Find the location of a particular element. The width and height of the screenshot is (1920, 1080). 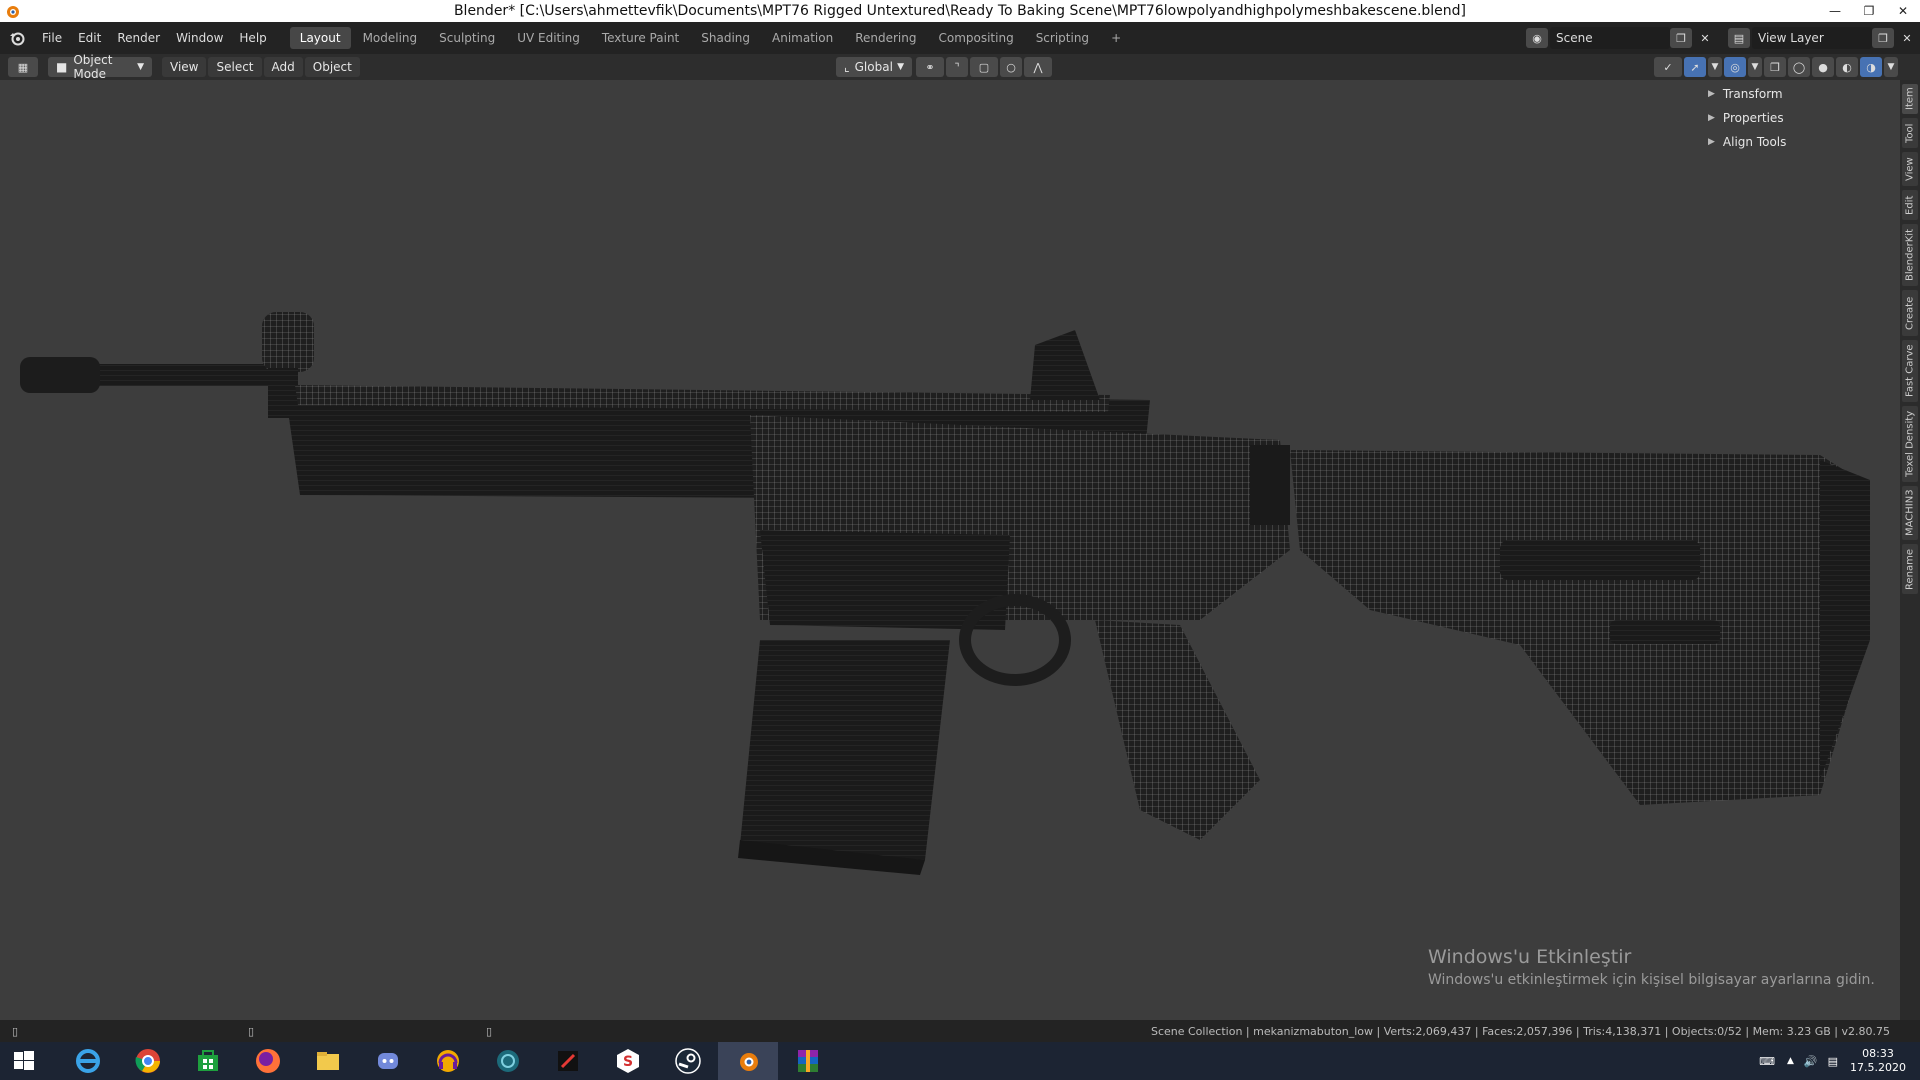

solid-shading-icon: ● is located at coordinates (1823, 67).